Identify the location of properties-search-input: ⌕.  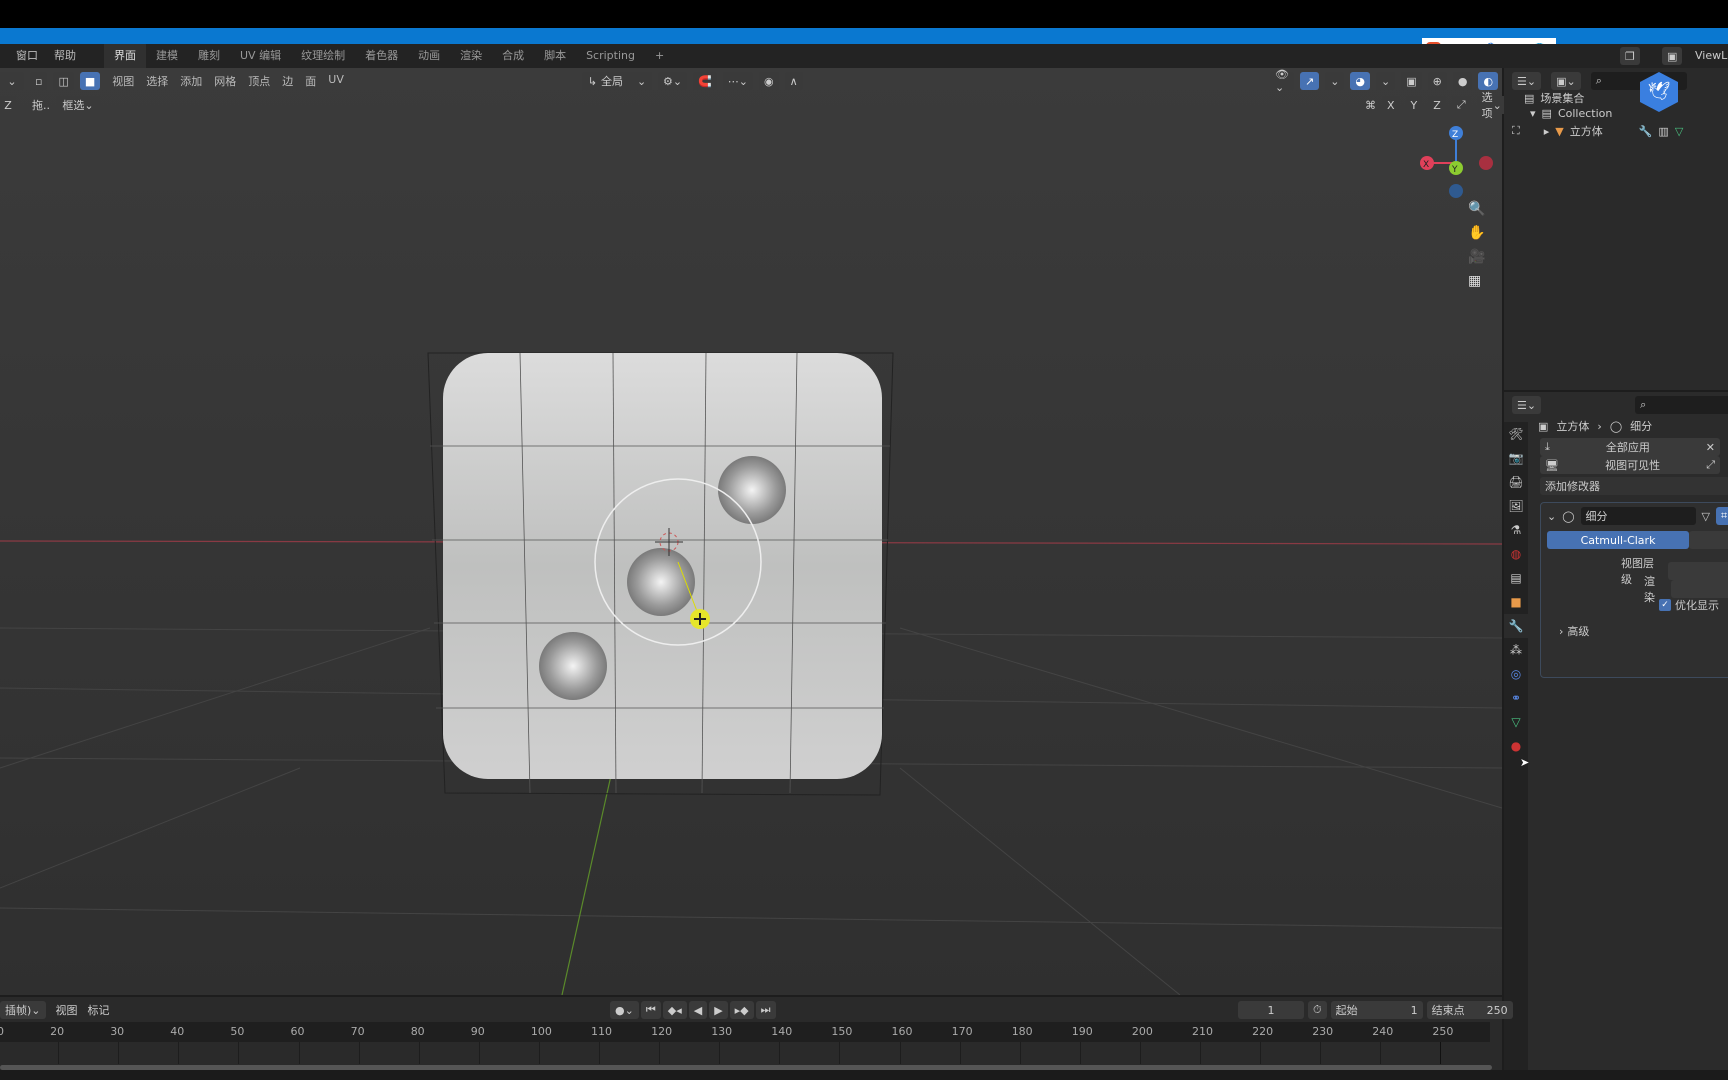
(1681, 405).